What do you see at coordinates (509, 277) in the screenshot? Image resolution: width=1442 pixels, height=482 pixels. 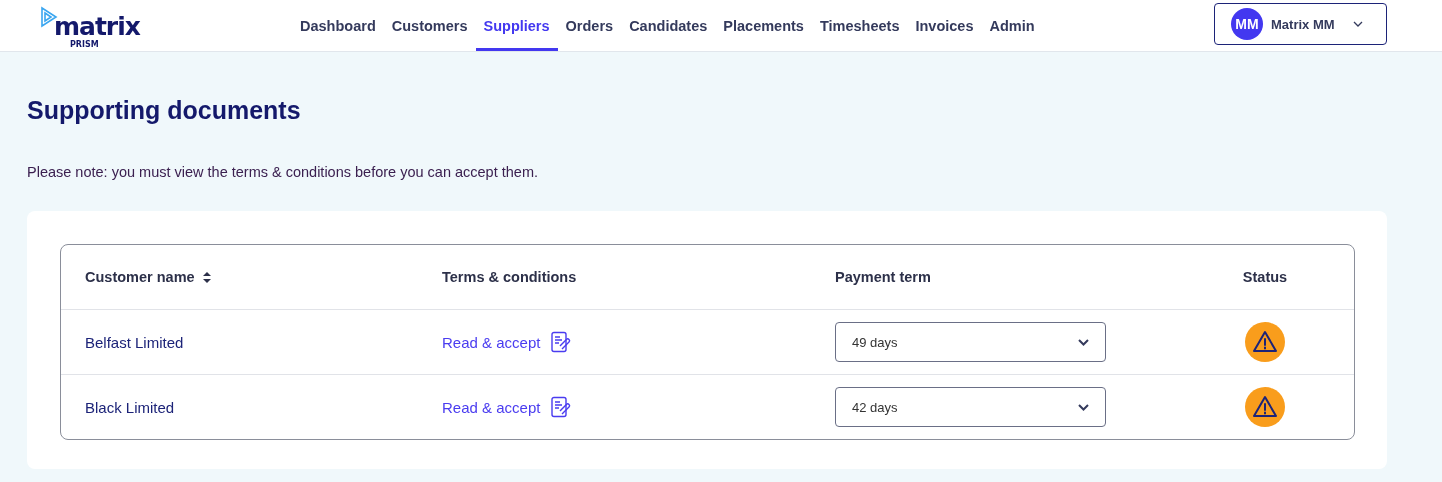 I see `column-header: Terms & conditions` at bounding box center [509, 277].